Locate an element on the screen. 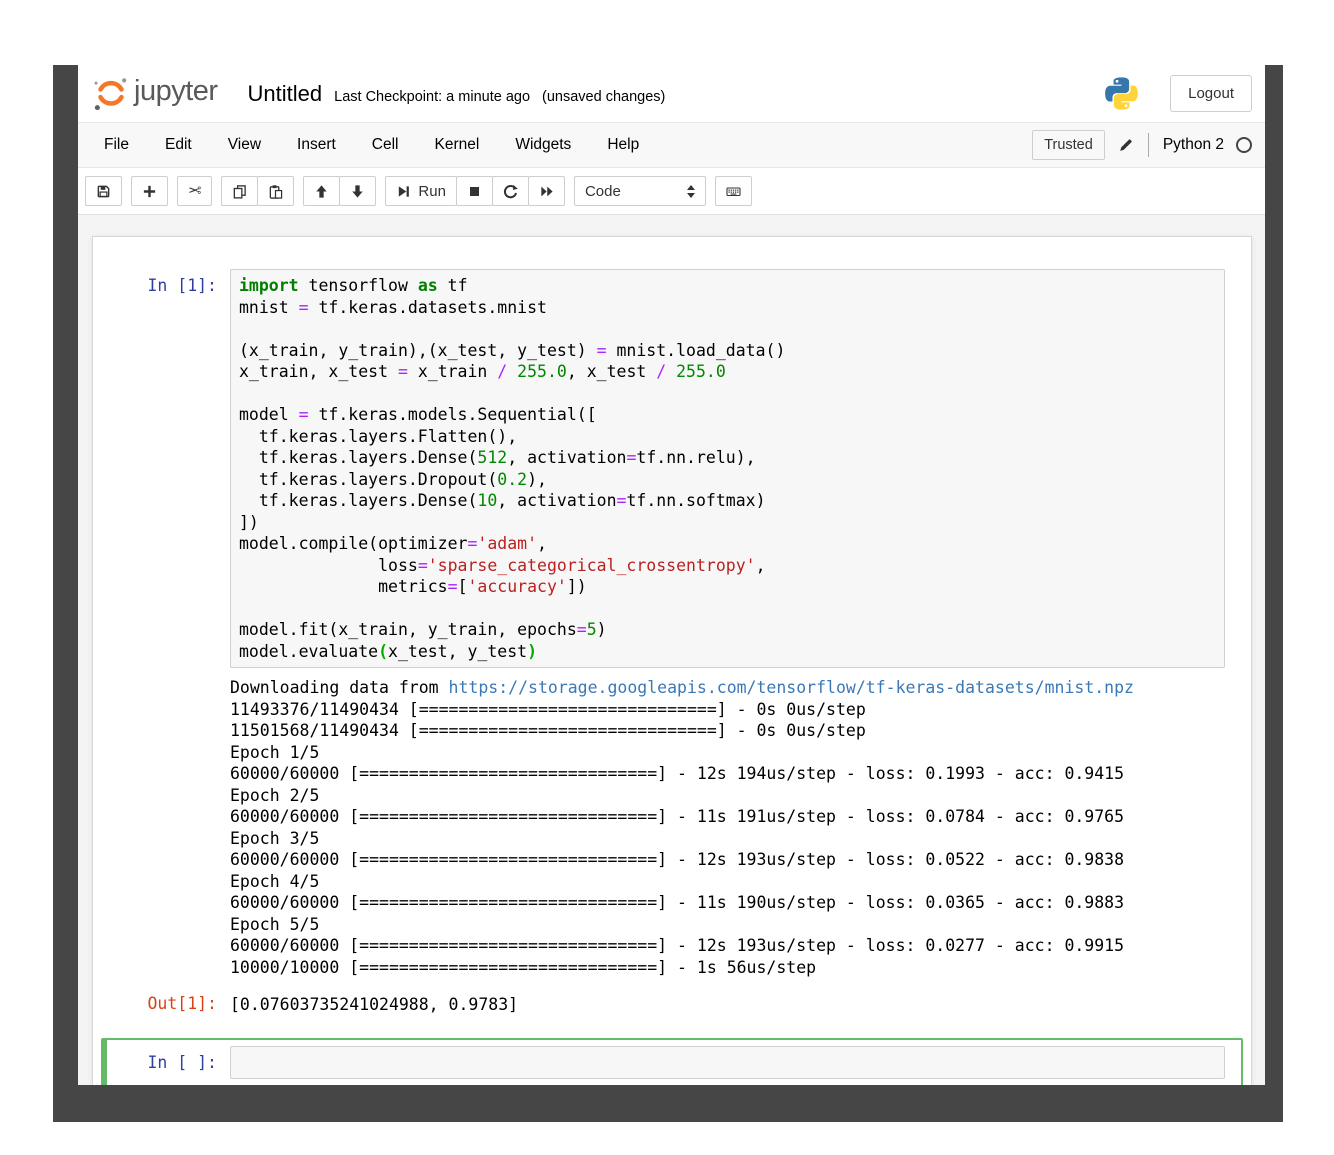 The height and width of the screenshot is (1155, 1334). kernel-name: Python 2 is located at coordinates (1193, 144).